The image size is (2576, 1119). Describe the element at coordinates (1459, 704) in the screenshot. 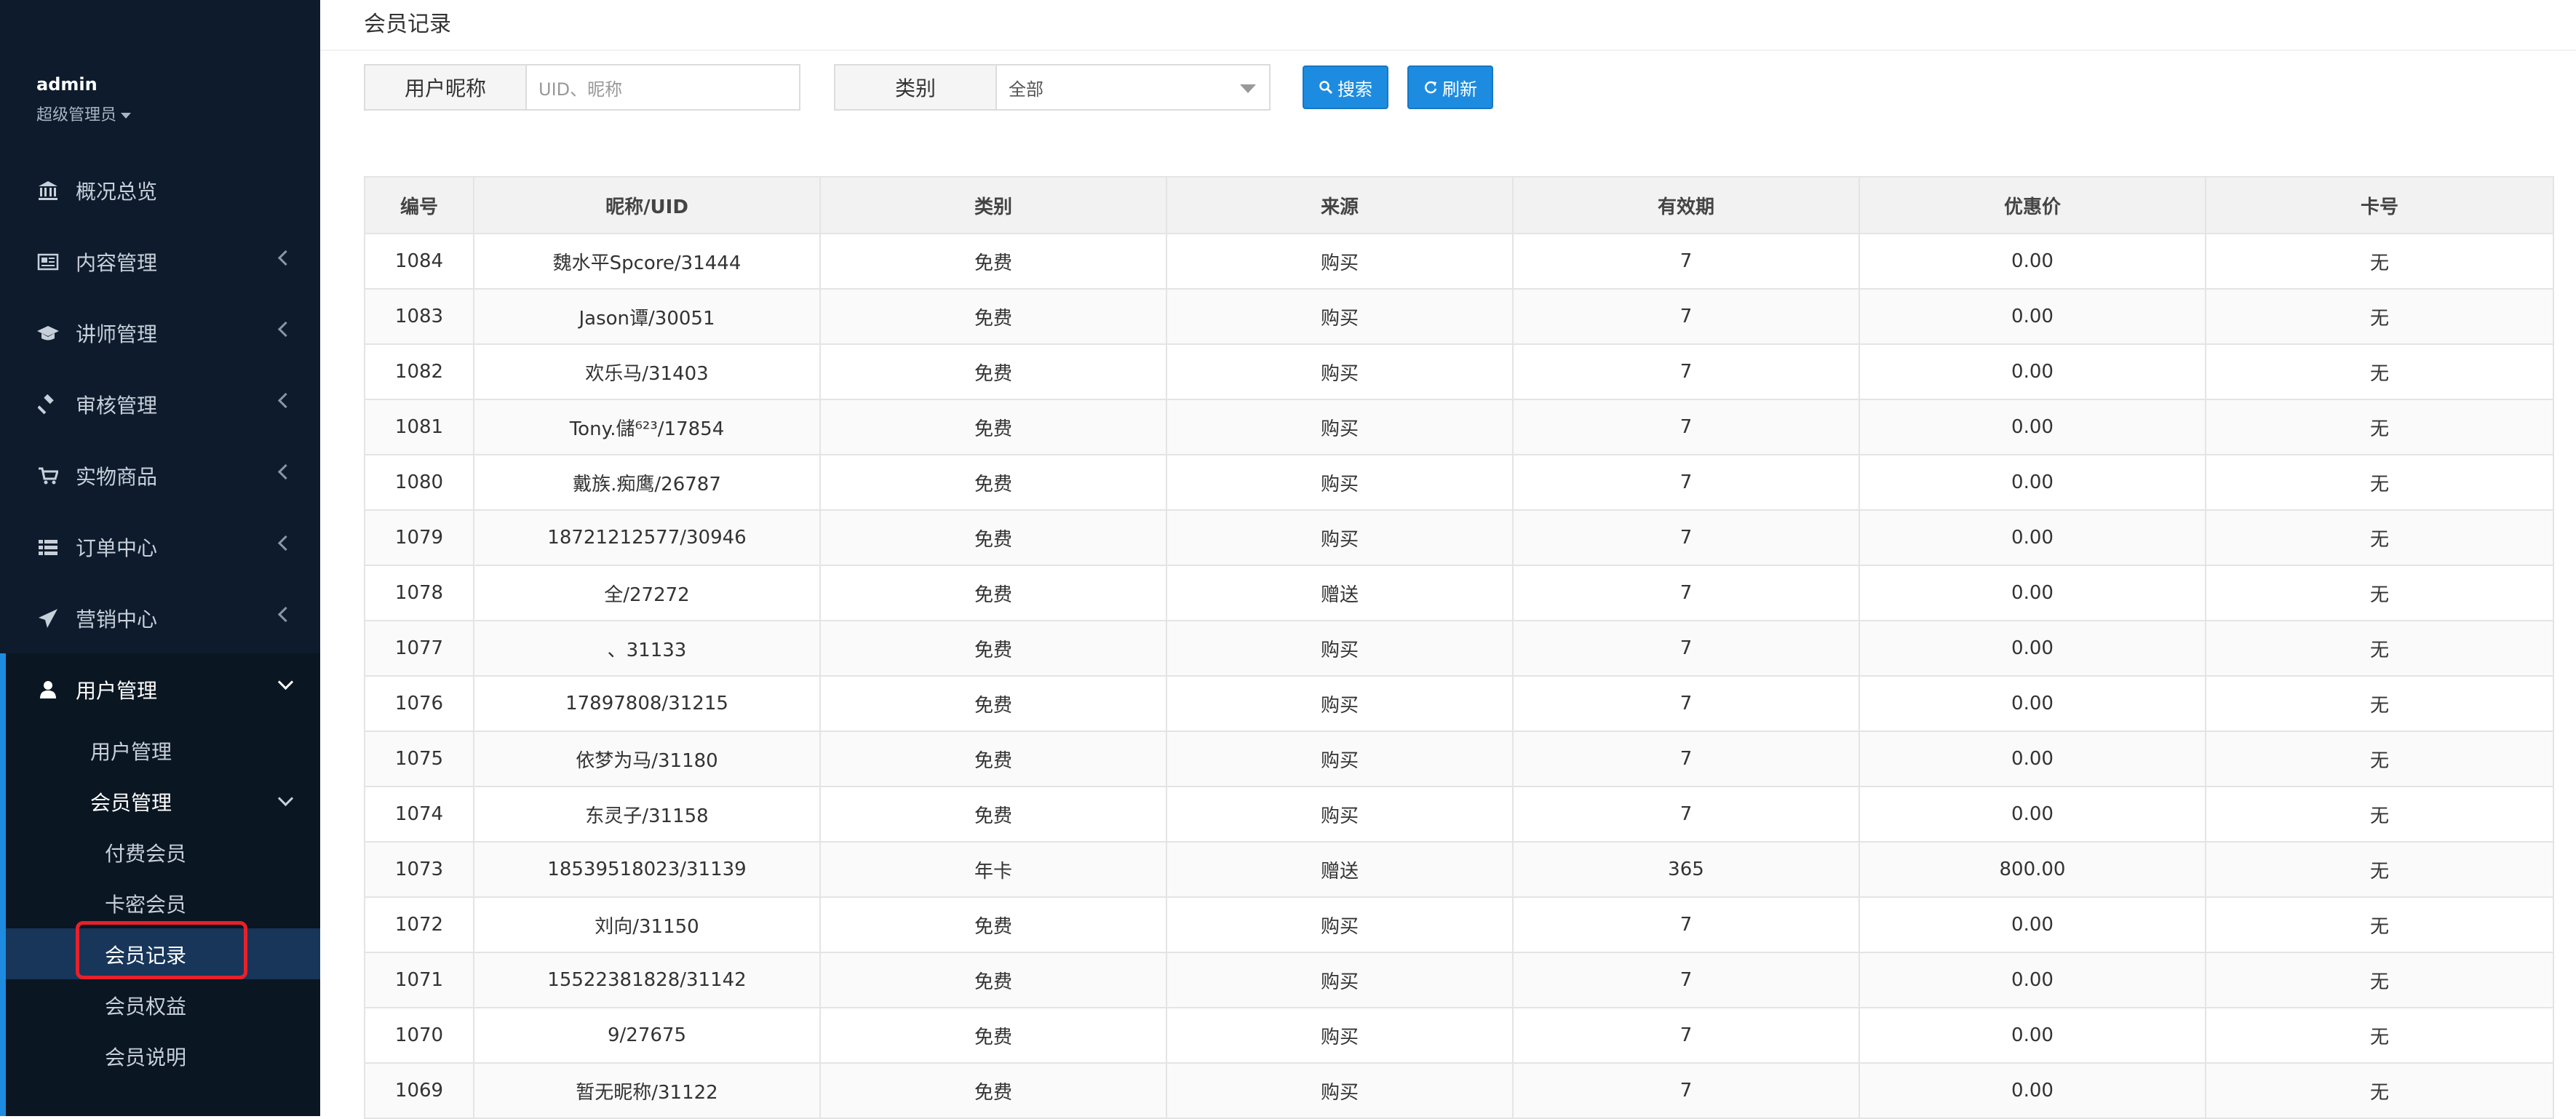

I see `table-row: 1076 17897808/31215 免费 购买 7 0.00 无` at that location.